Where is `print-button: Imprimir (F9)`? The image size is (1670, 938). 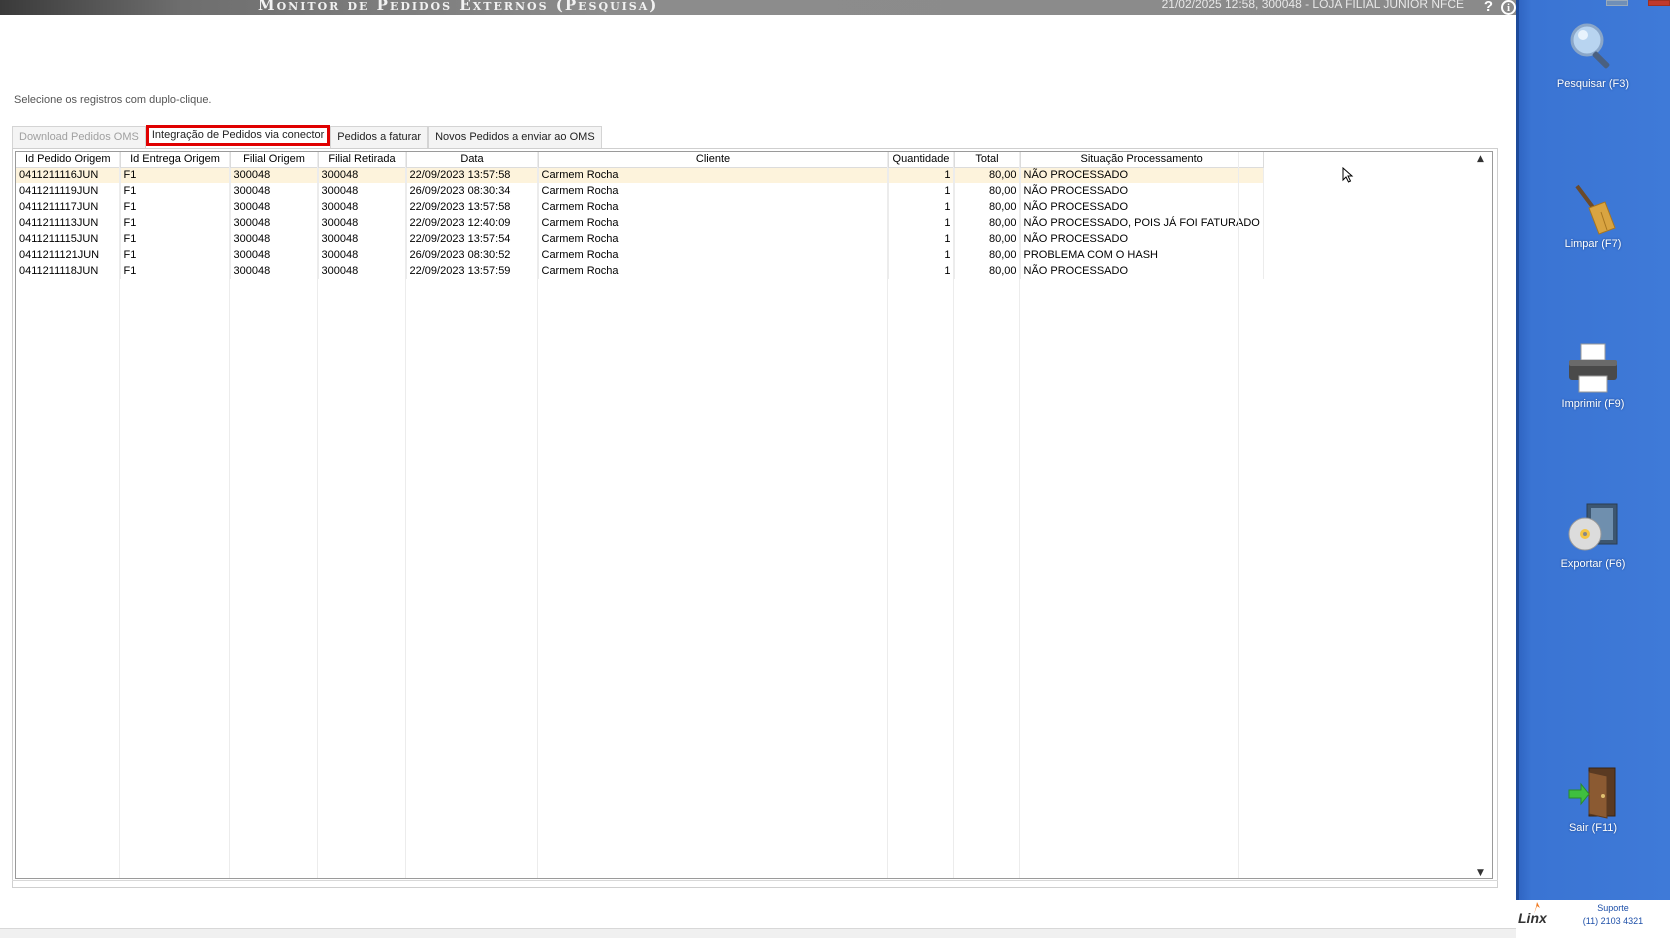 print-button: Imprimir (F9) is located at coordinates (1593, 375).